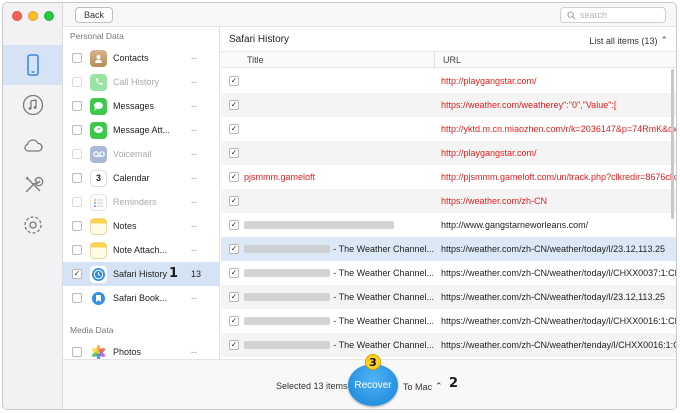 Image resolution: width=680 pixels, height=413 pixels. What do you see at coordinates (448, 225) in the screenshot?
I see `table-row: ✓ http://www.gangstarneworleans.com/` at bounding box center [448, 225].